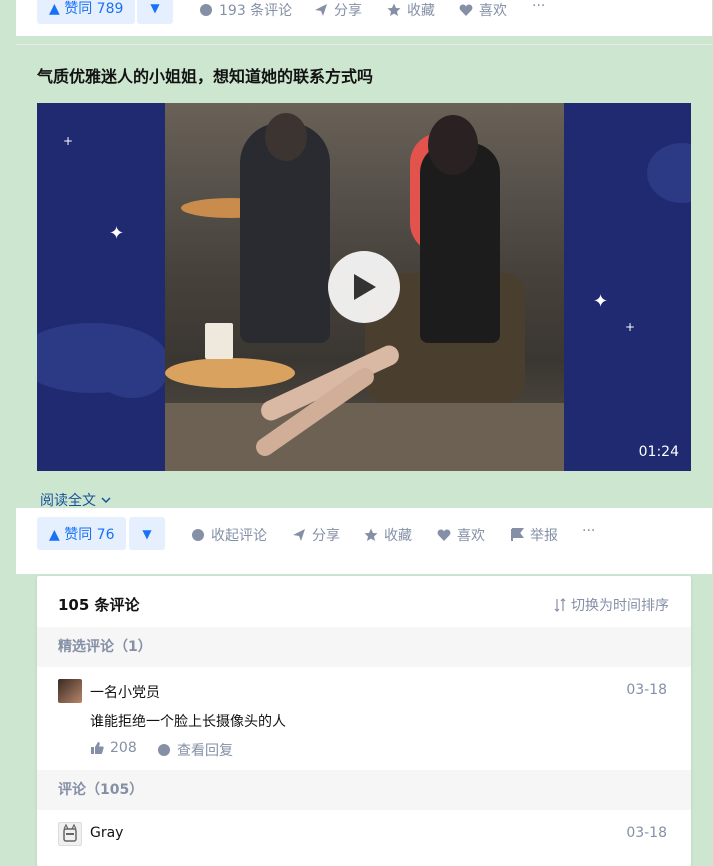  Describe the element at coordinates (219, 341) in the screenshot. I see `scene-cup` at that location.